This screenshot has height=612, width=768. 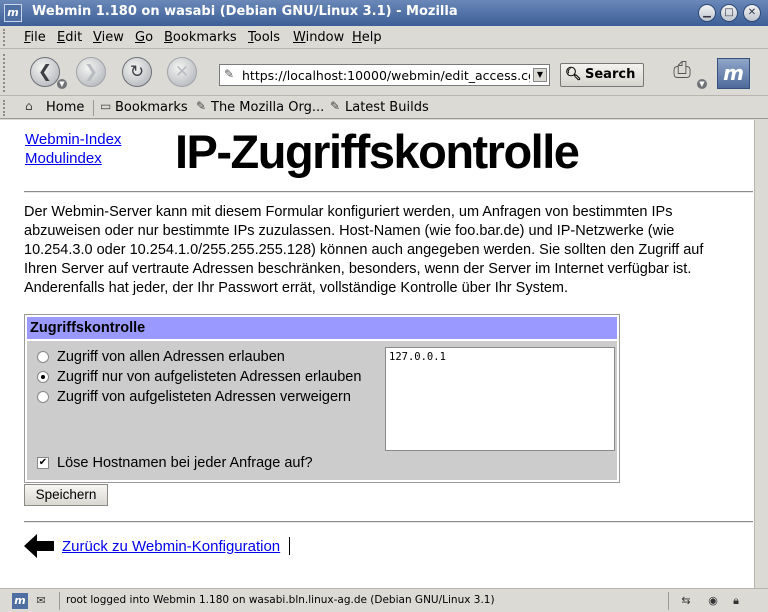 I want to click on reload-button: ↻, so click(x=137, y=72).